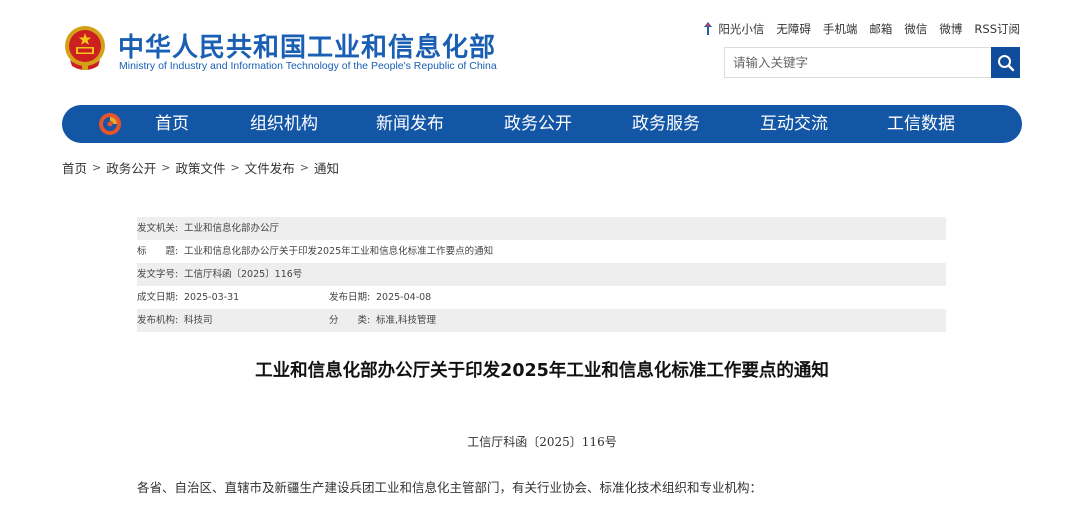 Image resolution: width=1080 pixels, height=509 pixels. What do you see at coordinates (541, 251) in the screenshot?
I see `info-row-title: 标 题: 工业和信息化部办公厅关于印发2025年工业和信息化标准工作要点的通知` at bounding box center [541, 251].